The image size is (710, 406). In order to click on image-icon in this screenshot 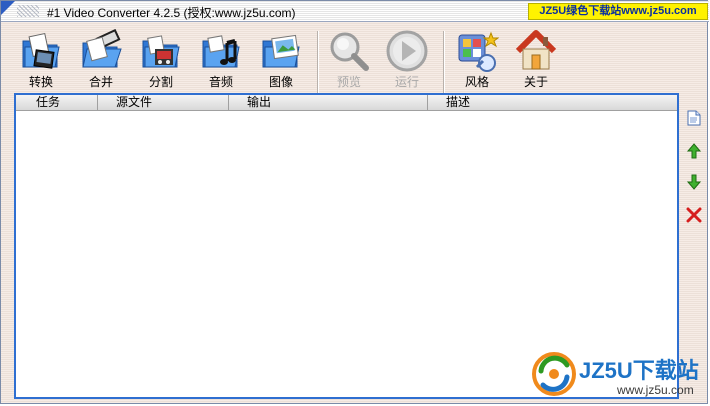, I will do `click(281, 51)`.